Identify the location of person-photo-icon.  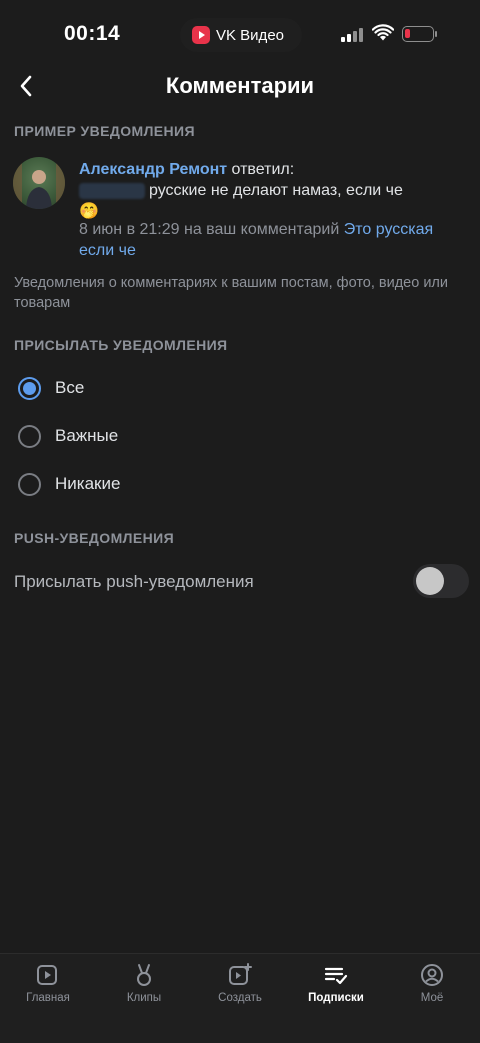
(39, 183).